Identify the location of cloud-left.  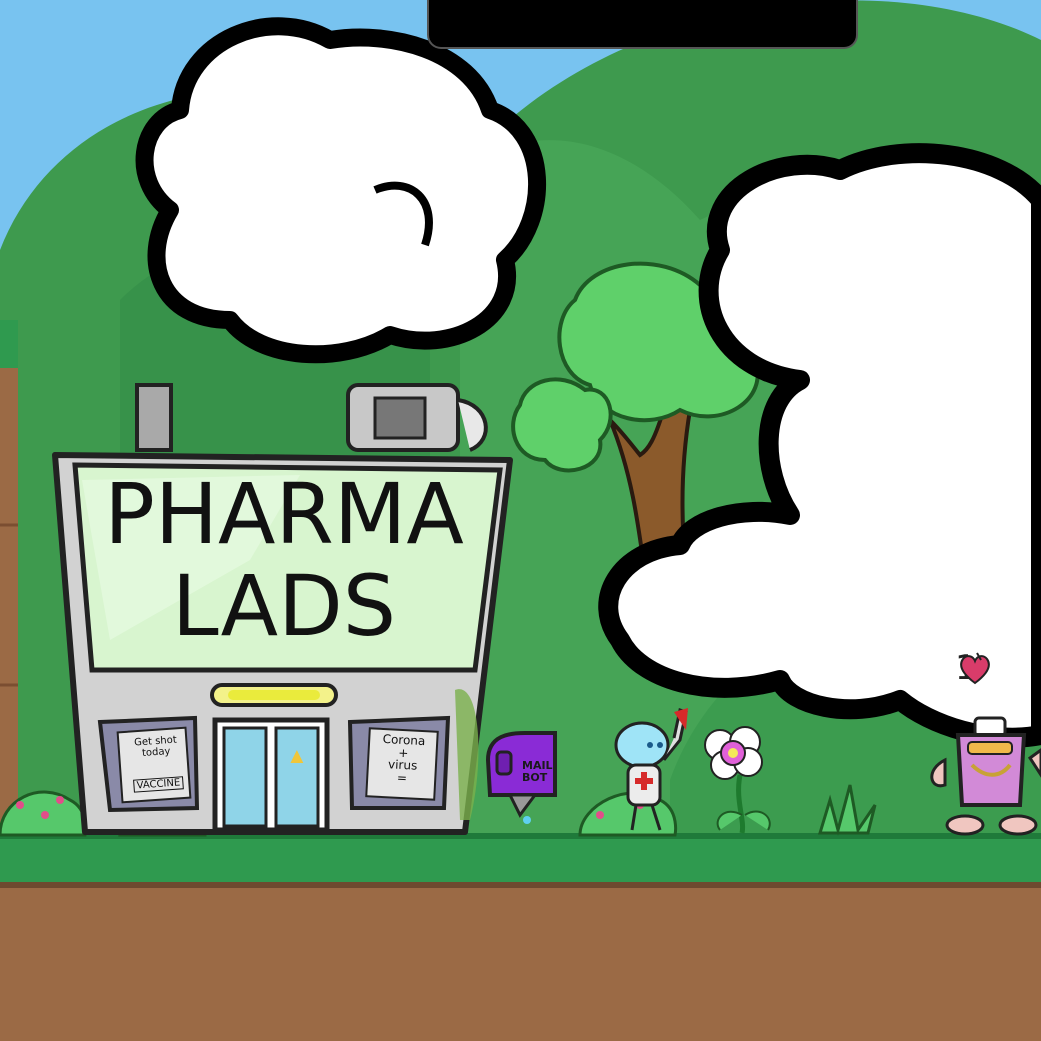
(341, 190).